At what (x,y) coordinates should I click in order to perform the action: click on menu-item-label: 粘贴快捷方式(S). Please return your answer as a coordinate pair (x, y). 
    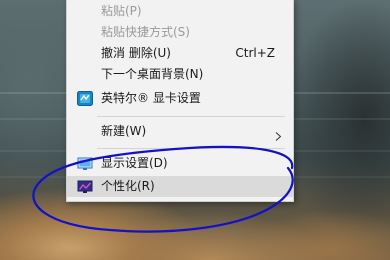
    Looking at the image, I should click on (145, 32).